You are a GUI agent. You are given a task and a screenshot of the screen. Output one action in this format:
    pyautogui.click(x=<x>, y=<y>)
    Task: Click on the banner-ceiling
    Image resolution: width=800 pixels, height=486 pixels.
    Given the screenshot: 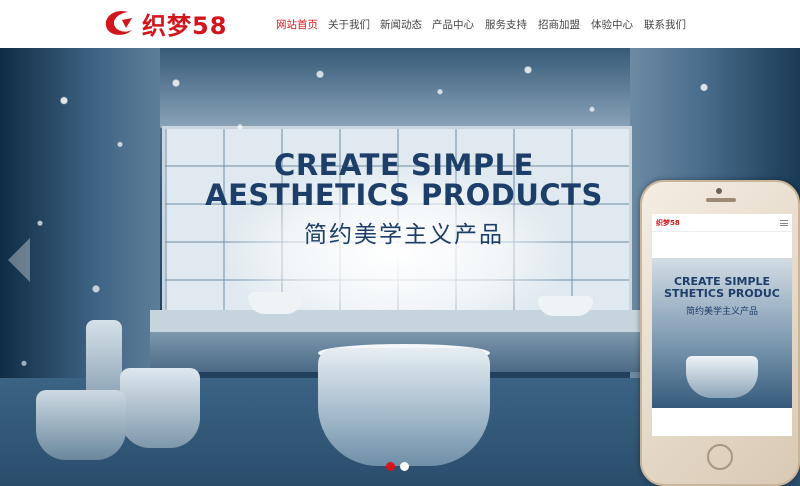 What is the action you would take?
    pyautogui.click(x=400, y=88)
    